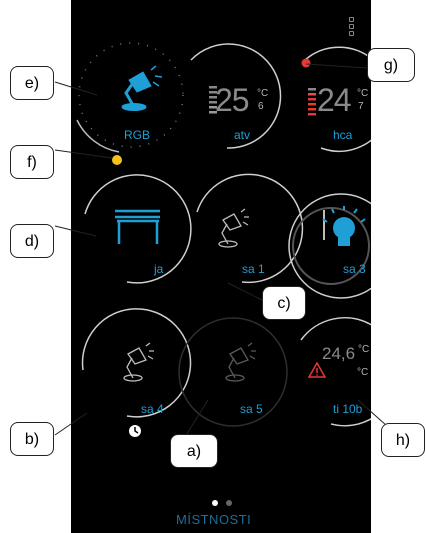 The image size is (426, 533). What do you see at coordinates (361, 106) in the screenshot?
I see `temperature-fraction-hca: 7` at bounding box center [361, 106].